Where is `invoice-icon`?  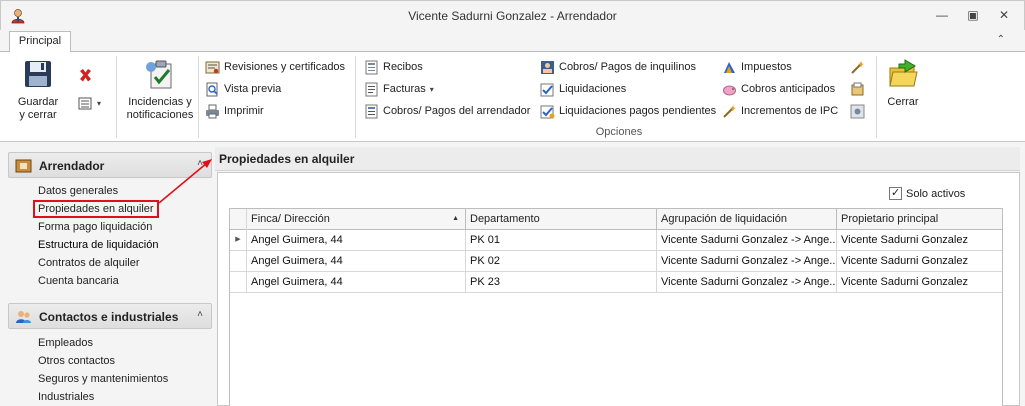
invoice-icon is located at coordinates (371, 89).